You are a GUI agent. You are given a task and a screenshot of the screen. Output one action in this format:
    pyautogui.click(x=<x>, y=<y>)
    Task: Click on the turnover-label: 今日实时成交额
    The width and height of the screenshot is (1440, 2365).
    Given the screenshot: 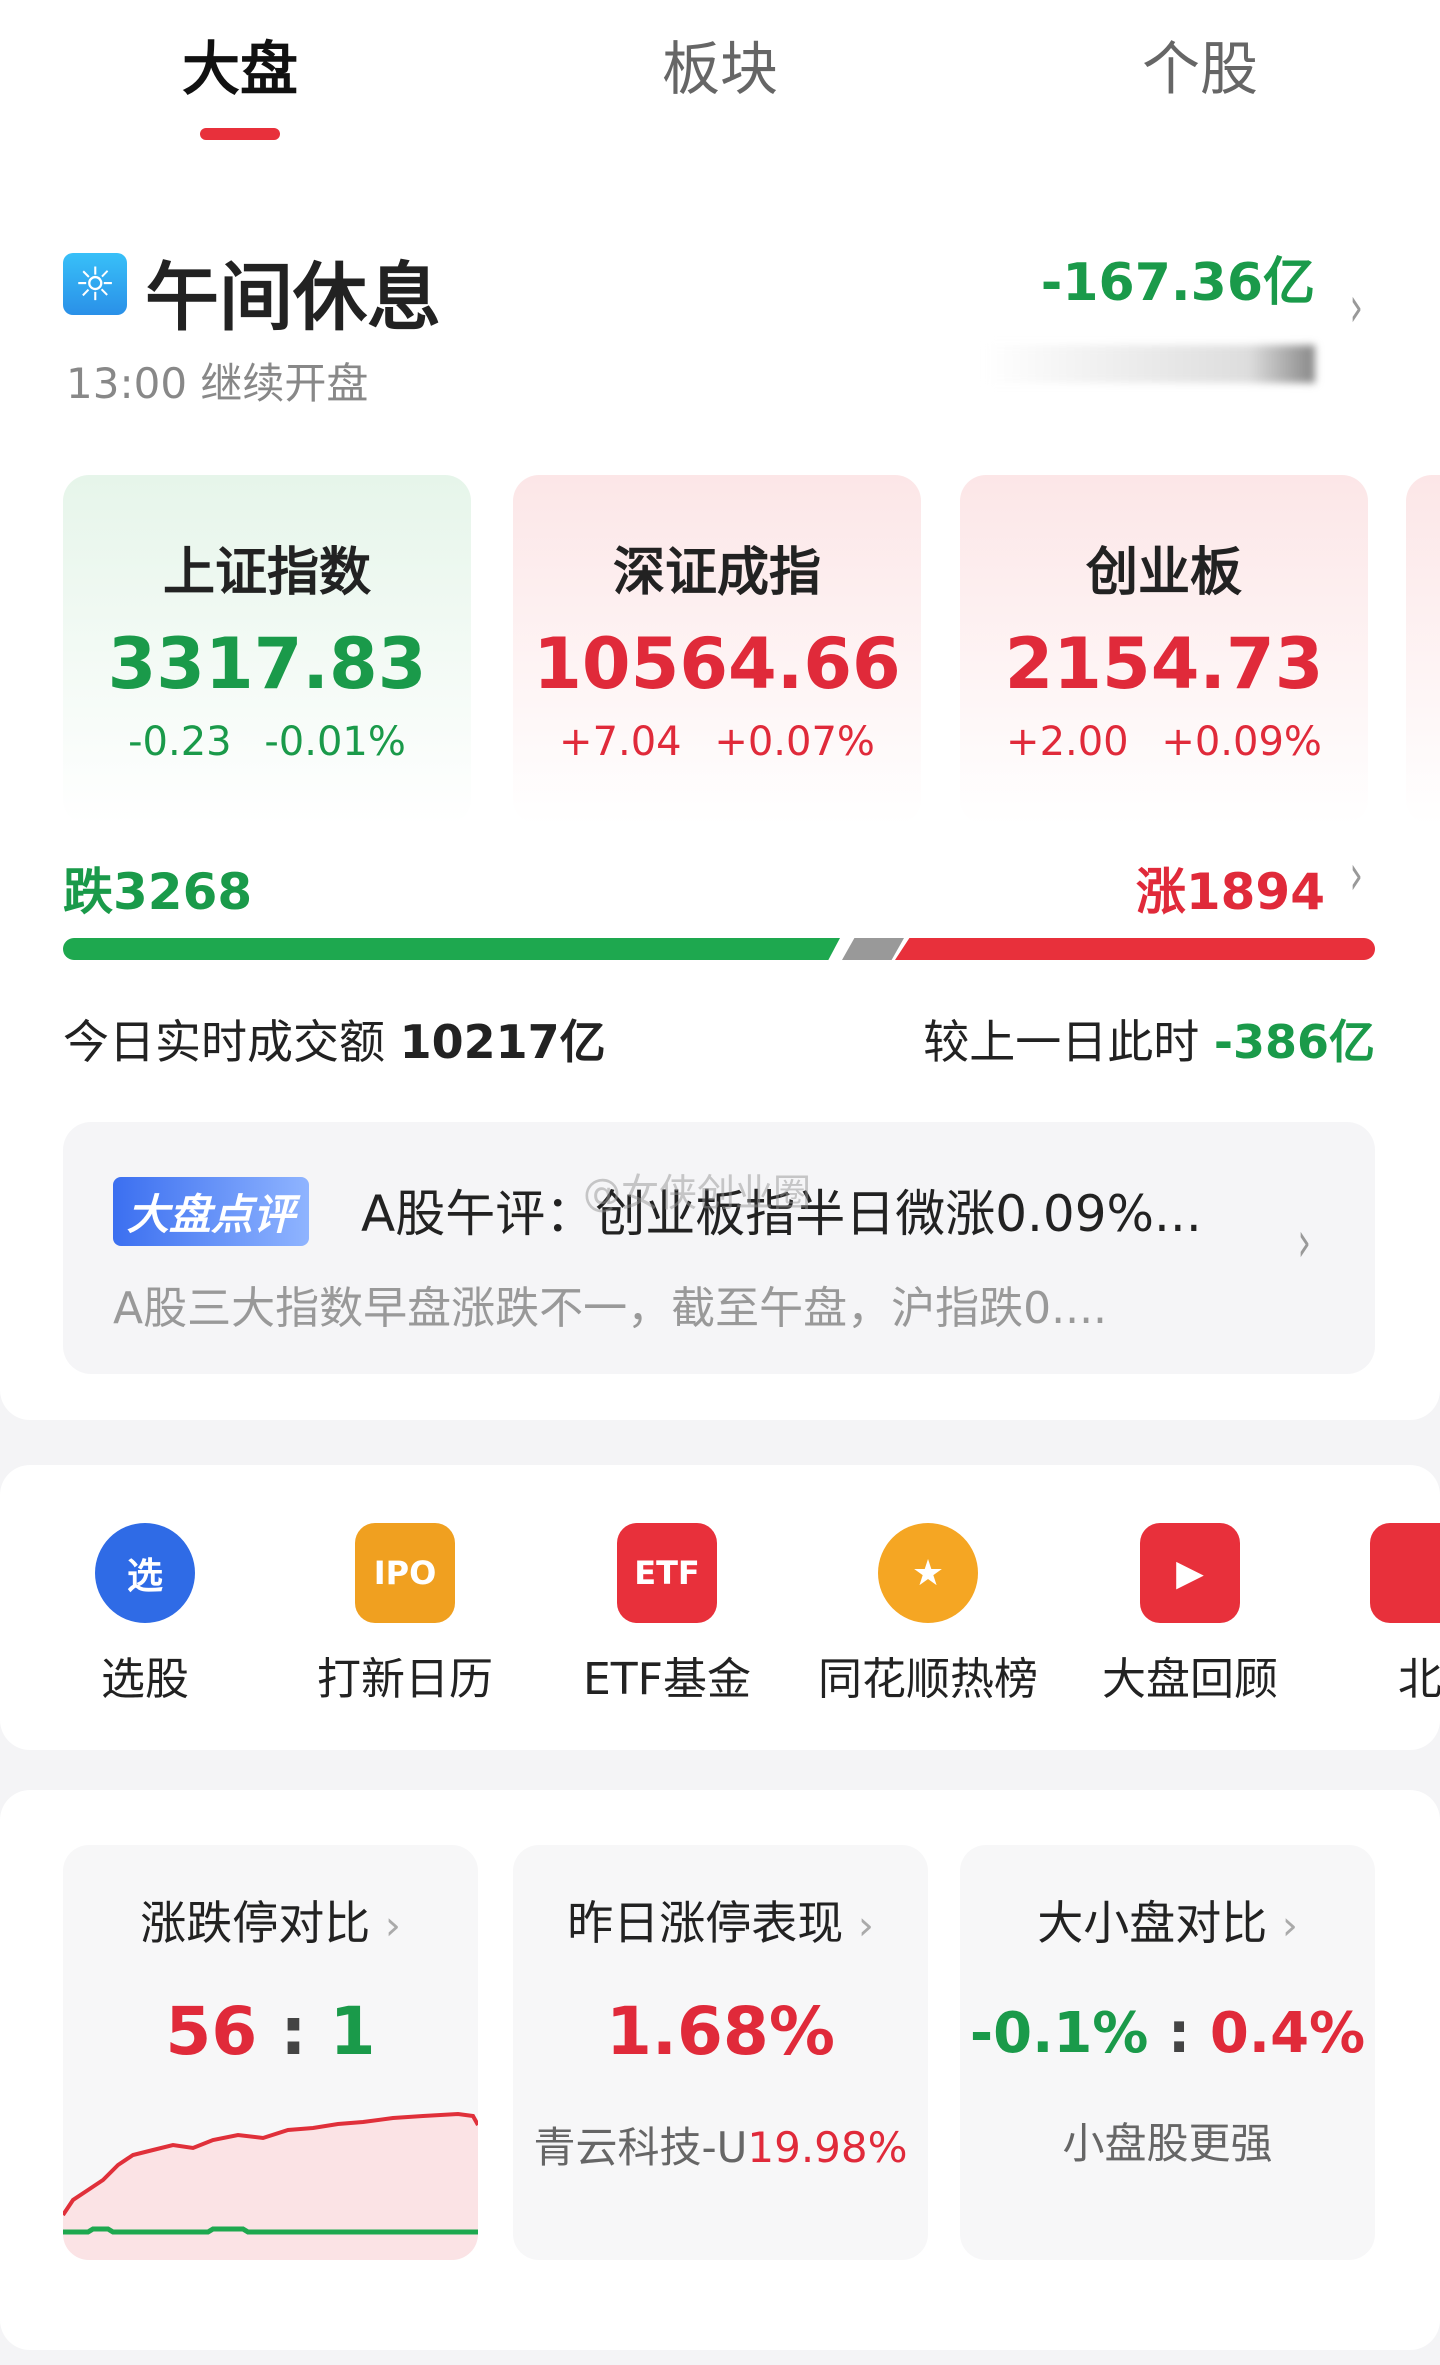 What is the action you would take?
    pyautogui.click(x=224, y=1042)
    